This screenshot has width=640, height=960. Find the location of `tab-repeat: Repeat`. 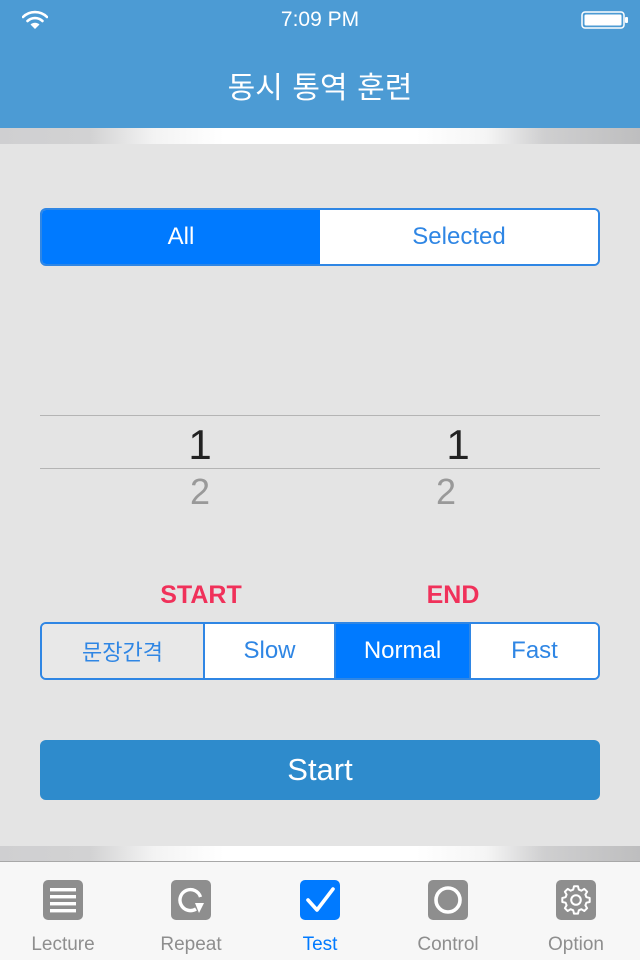

tab-repeat: Repeat is located at coordinates (191, 911).